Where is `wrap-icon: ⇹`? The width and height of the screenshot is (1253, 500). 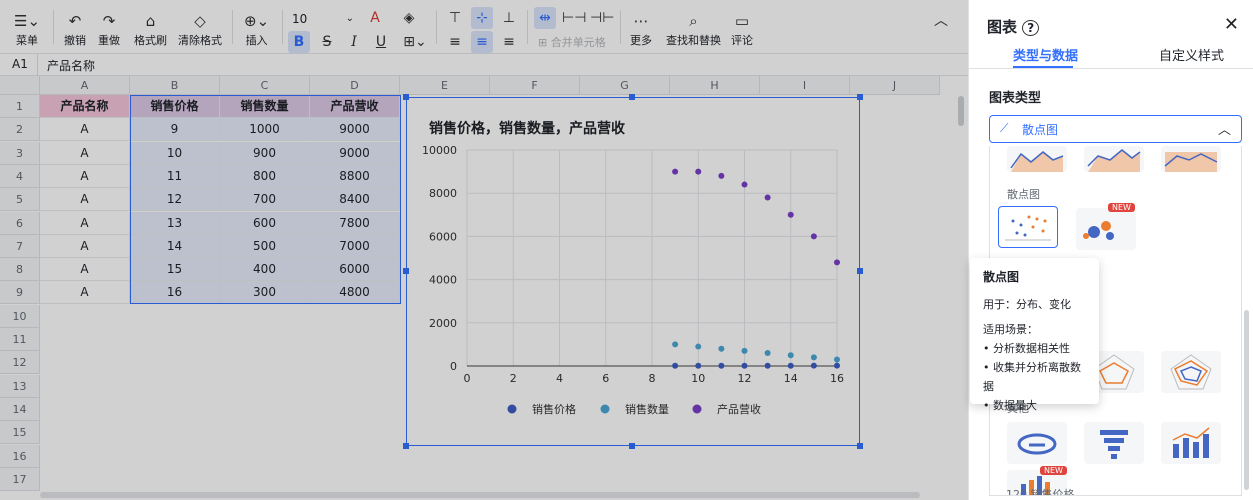 wrap-icon: ⇹ is located at coordinates (545, 18).